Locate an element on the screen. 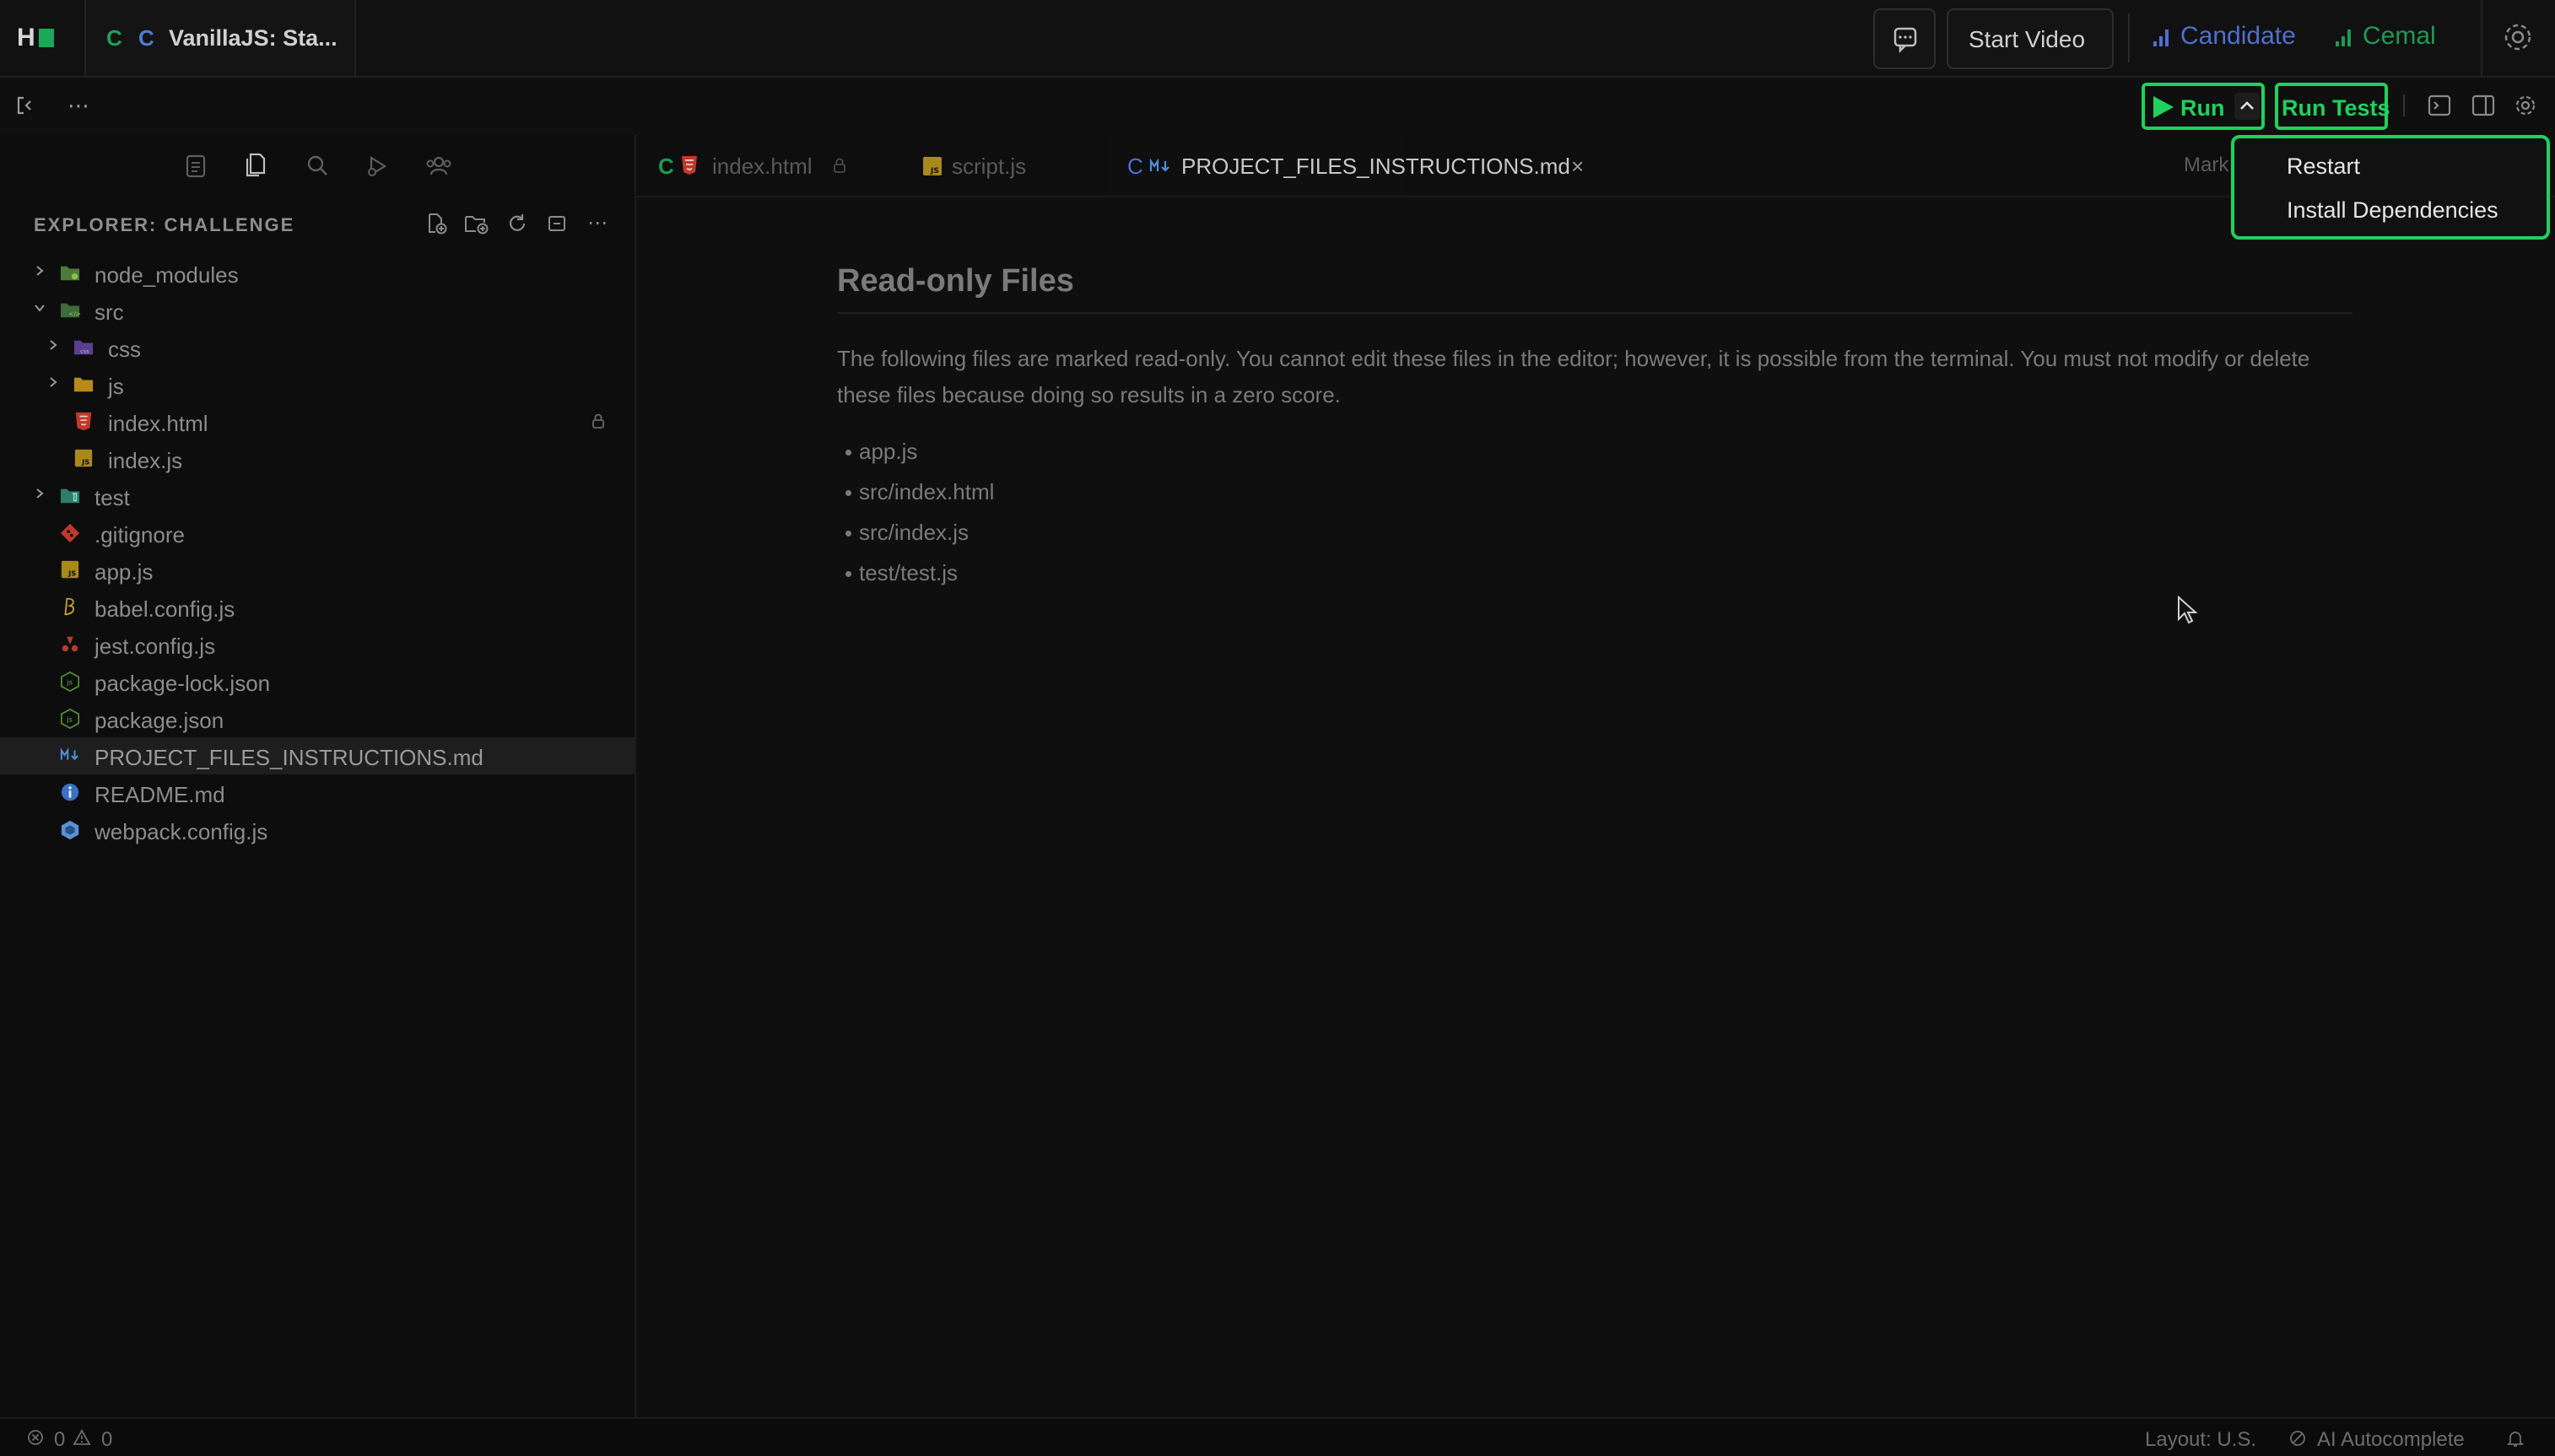 Image resolution: width=2555 pixels, height=1456 pixels. file-tree-label: package.json is located at coordinates (159, 720).